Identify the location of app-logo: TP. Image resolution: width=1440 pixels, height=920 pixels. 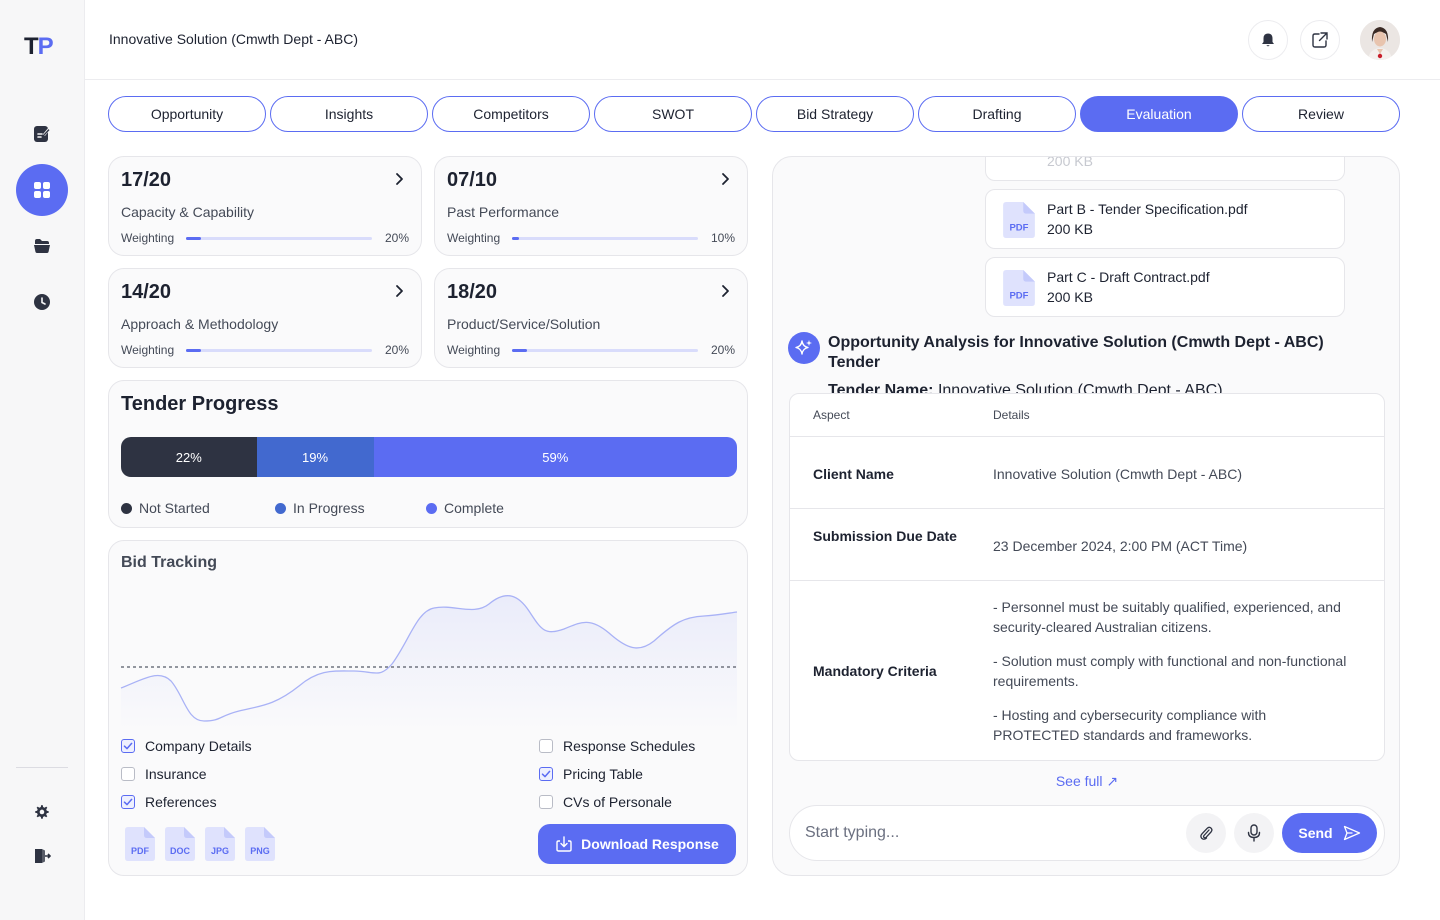
(39, 47).